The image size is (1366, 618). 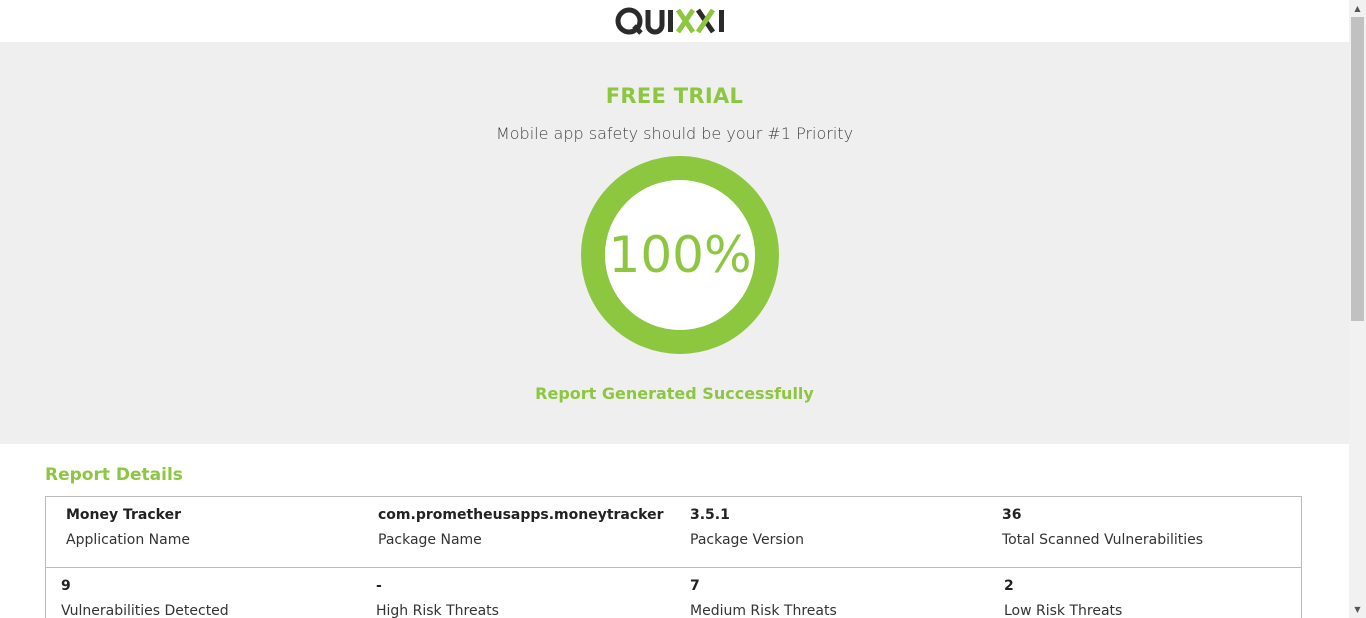 I want to click on medium-risk-label: Medium Risk Threats, so click(x=763, y=610).